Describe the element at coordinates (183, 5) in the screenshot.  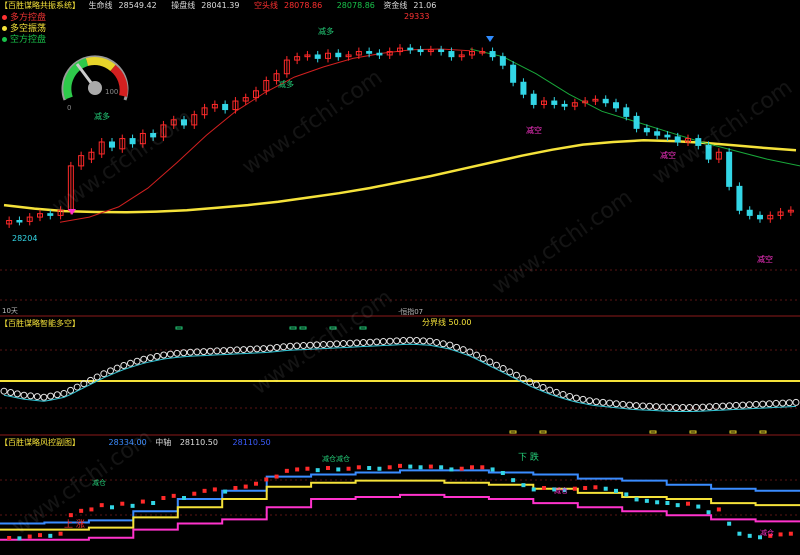
I see `indicator-label: 操盘线` at that location.